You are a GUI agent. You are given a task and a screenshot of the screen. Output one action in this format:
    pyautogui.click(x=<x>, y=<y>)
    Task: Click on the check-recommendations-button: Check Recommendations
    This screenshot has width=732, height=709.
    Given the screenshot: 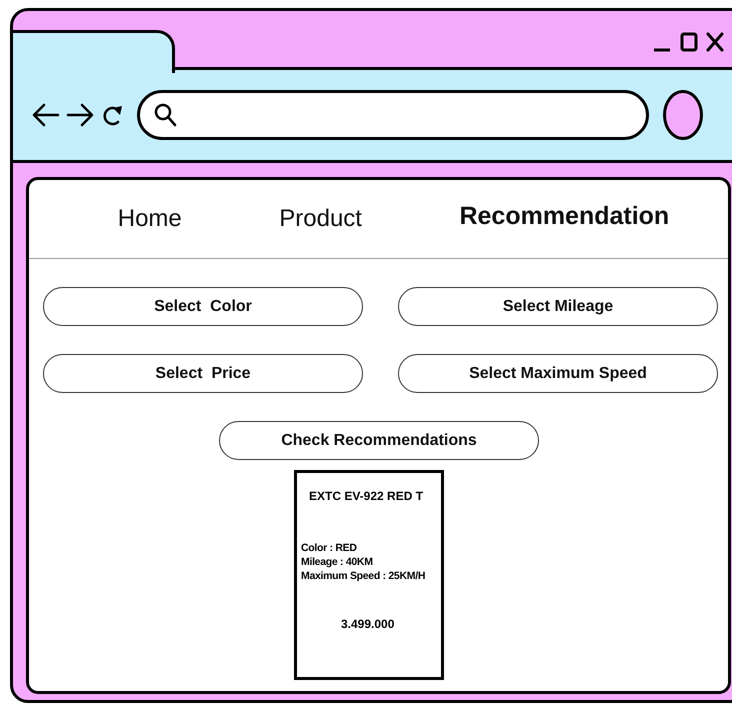 What is the action you would take?
    pyautogui.click(x=379, y=440)
    